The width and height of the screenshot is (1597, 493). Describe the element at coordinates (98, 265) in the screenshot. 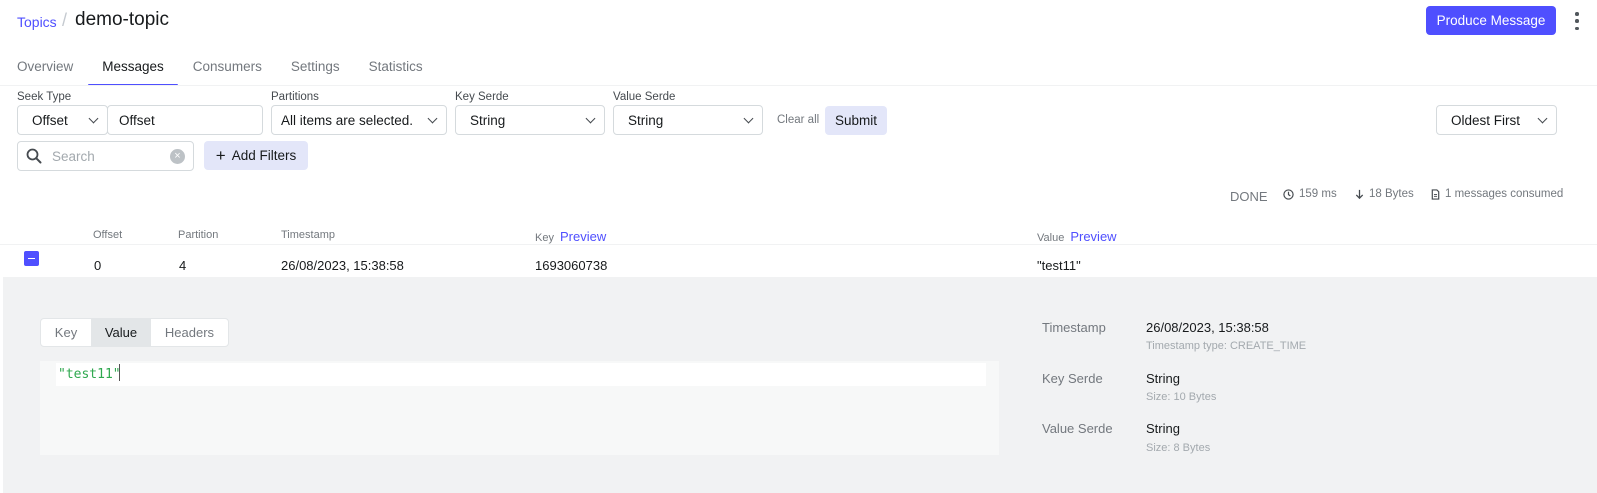

I see `row-offset: 0` at that location.